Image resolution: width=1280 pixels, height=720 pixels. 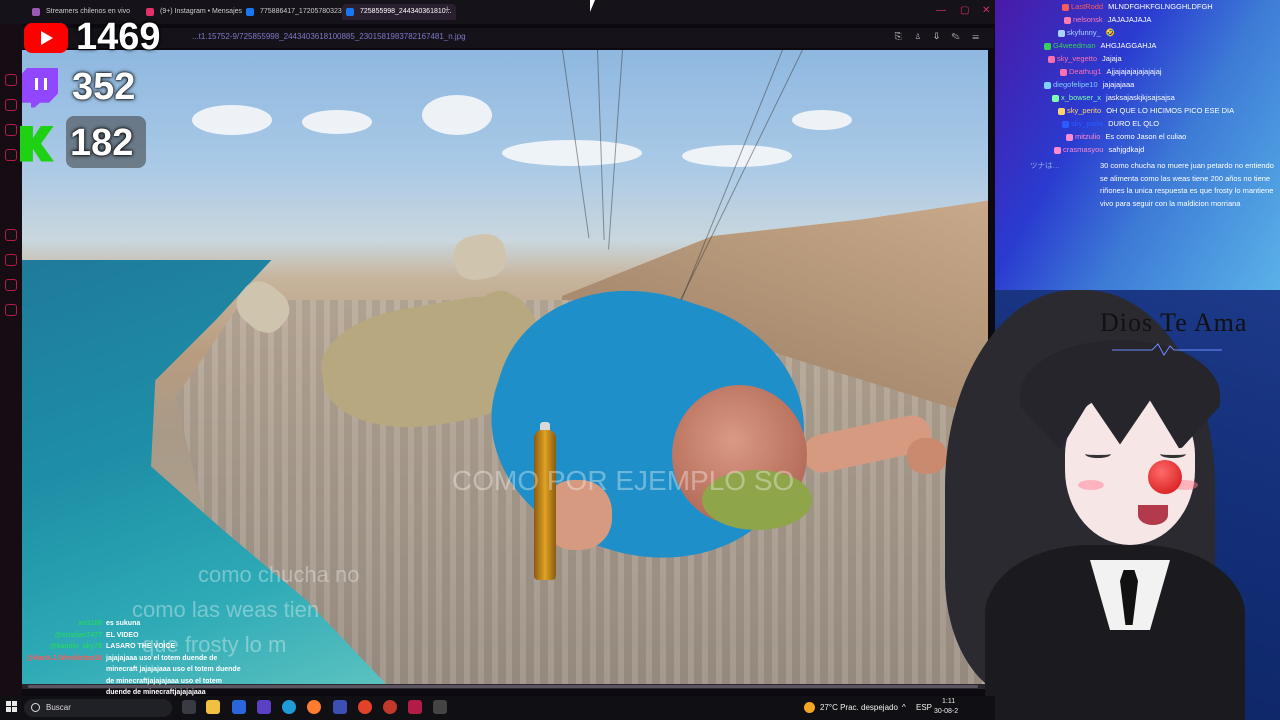 What do you see at coordinates (1160, 6) in the screenshot?
I see `chat-message: MLNDFGHKFGLNGGHLDFGH` at bounding box center [1160, 6].